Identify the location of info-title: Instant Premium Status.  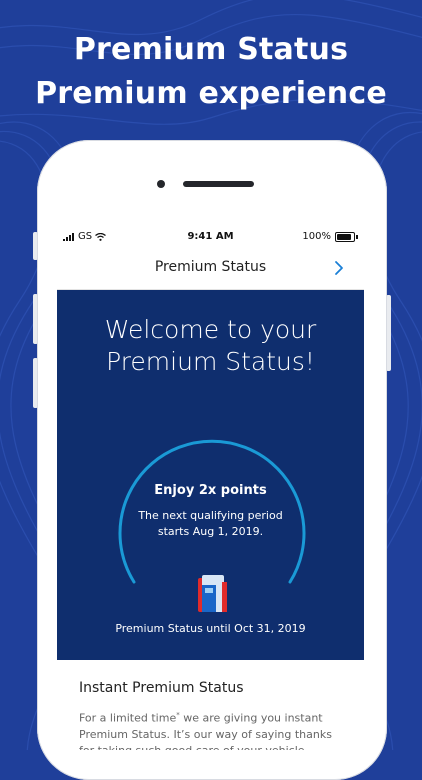
(161, 688).